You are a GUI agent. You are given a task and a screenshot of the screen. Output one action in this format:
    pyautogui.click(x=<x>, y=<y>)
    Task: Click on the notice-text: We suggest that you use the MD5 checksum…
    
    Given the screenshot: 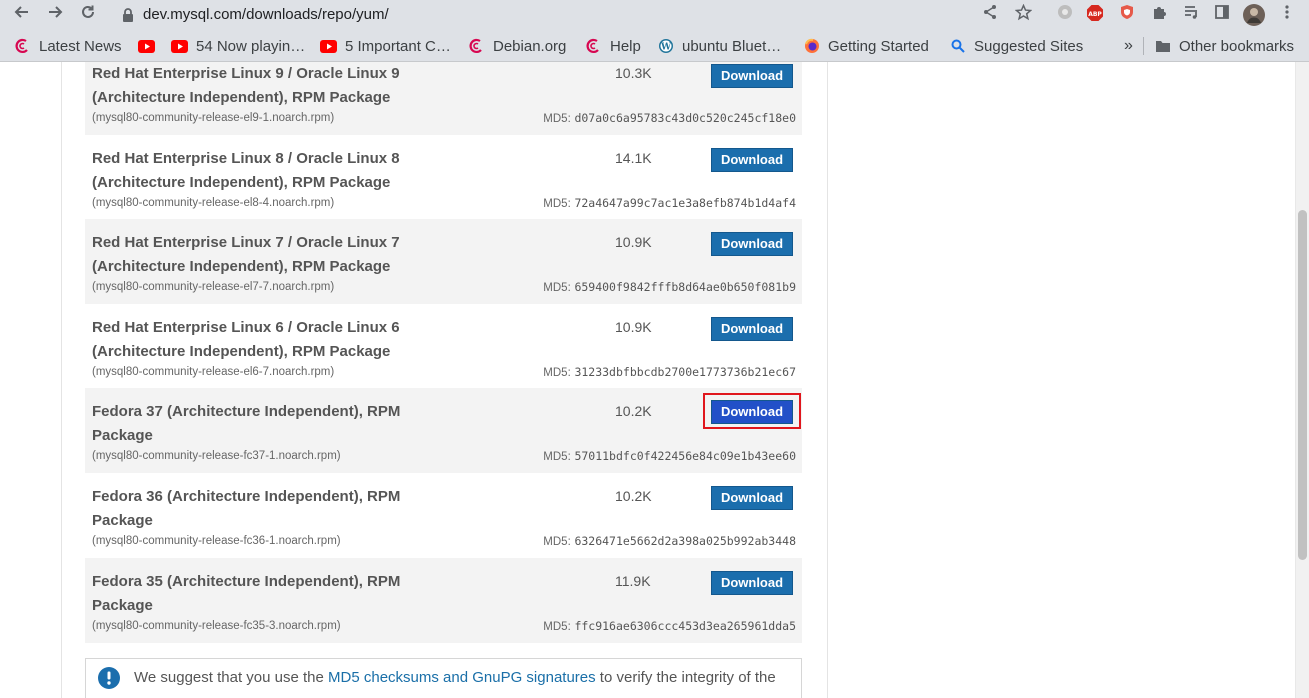 What is the action you would take?
    pyautogui.click(x=455, y=677)
    